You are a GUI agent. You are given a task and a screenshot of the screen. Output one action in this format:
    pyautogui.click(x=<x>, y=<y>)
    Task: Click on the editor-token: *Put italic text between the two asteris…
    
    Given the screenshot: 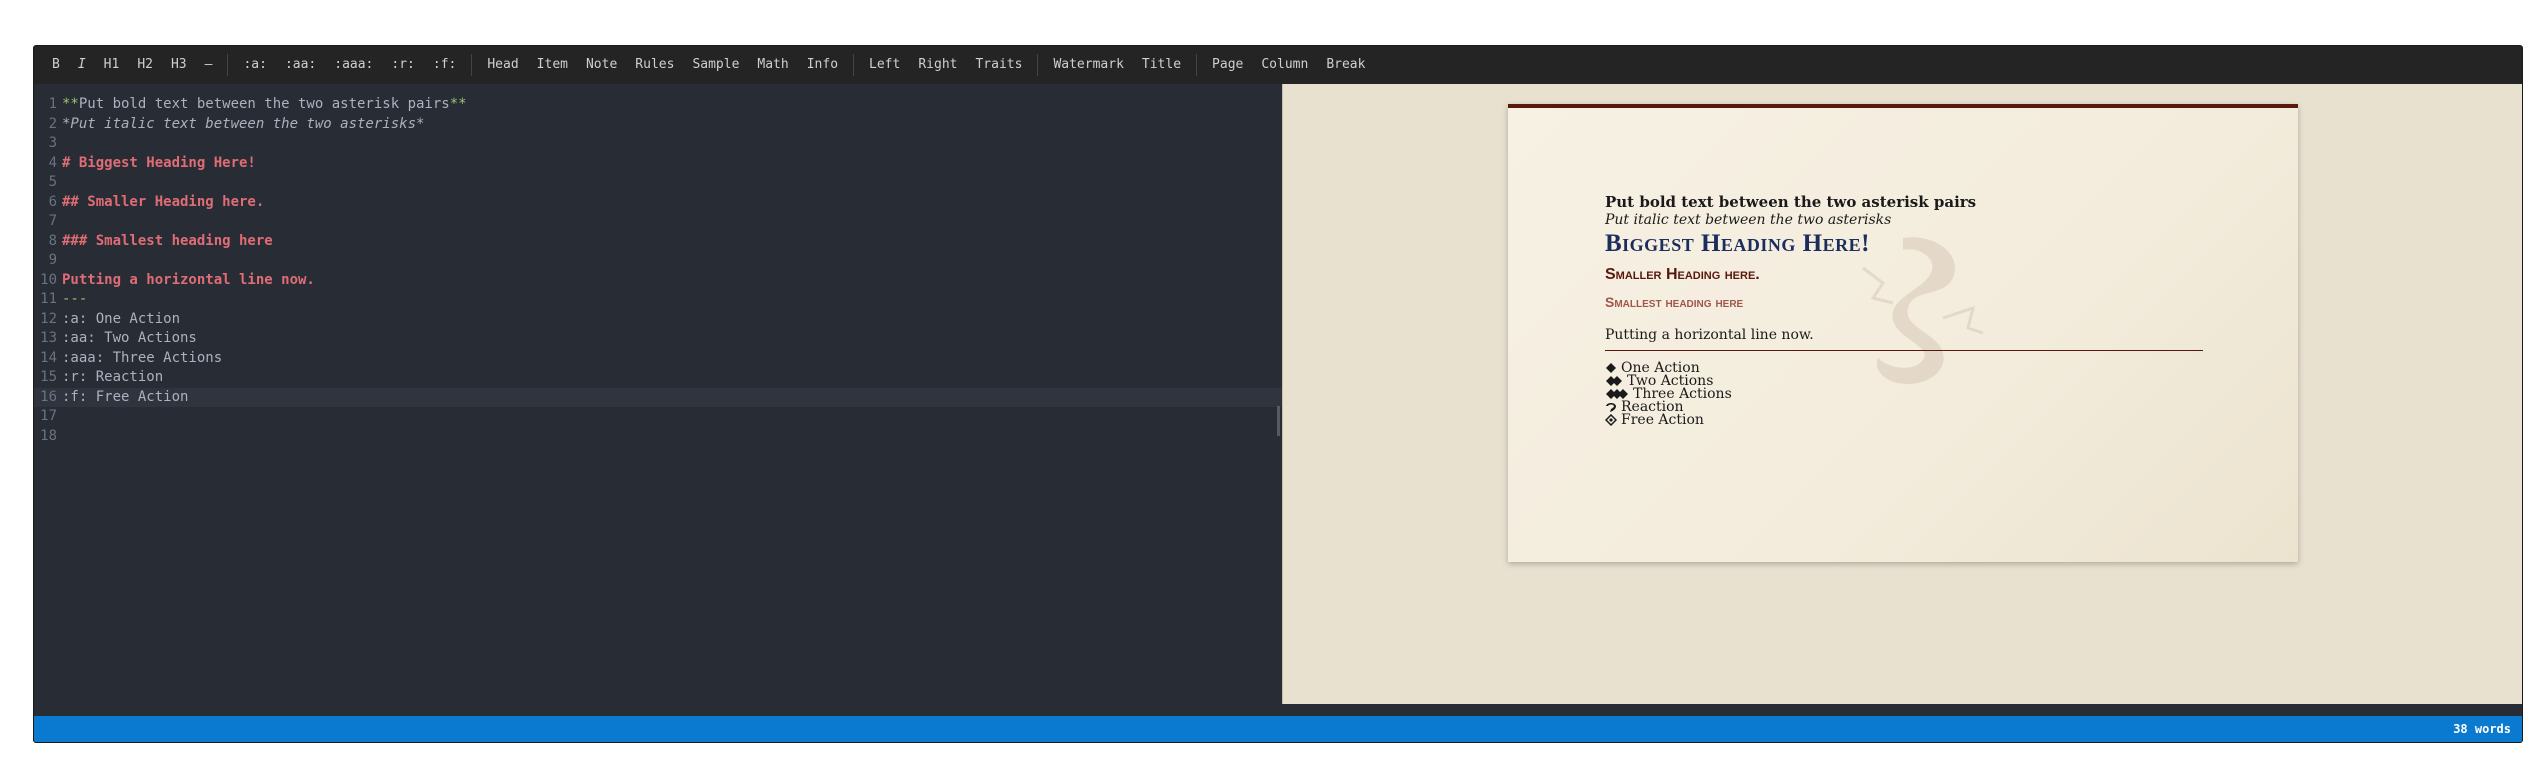 What is the action you would take?
    pyautogui.click(x=243, y=123)
    